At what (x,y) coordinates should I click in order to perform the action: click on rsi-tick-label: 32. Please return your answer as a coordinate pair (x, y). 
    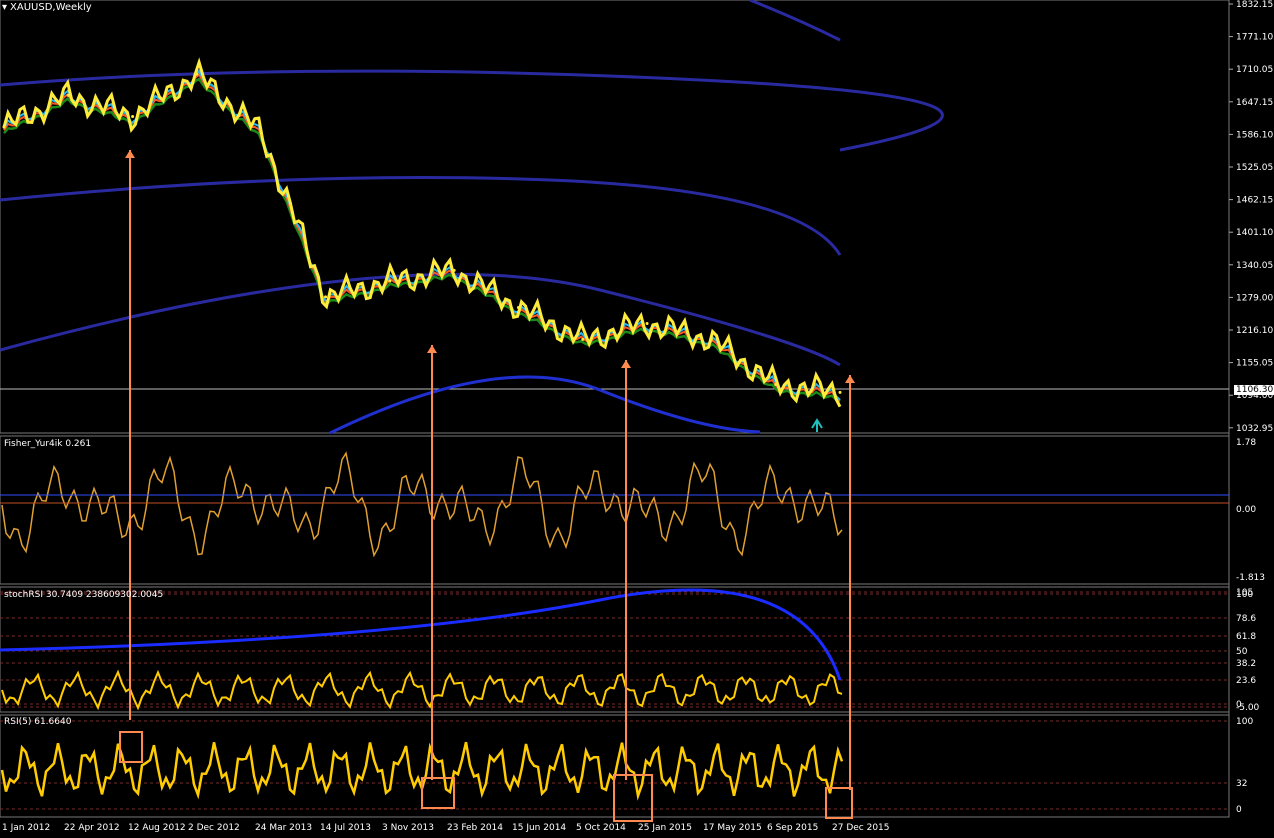
    Looking at the image, I should click on (1241, 784).